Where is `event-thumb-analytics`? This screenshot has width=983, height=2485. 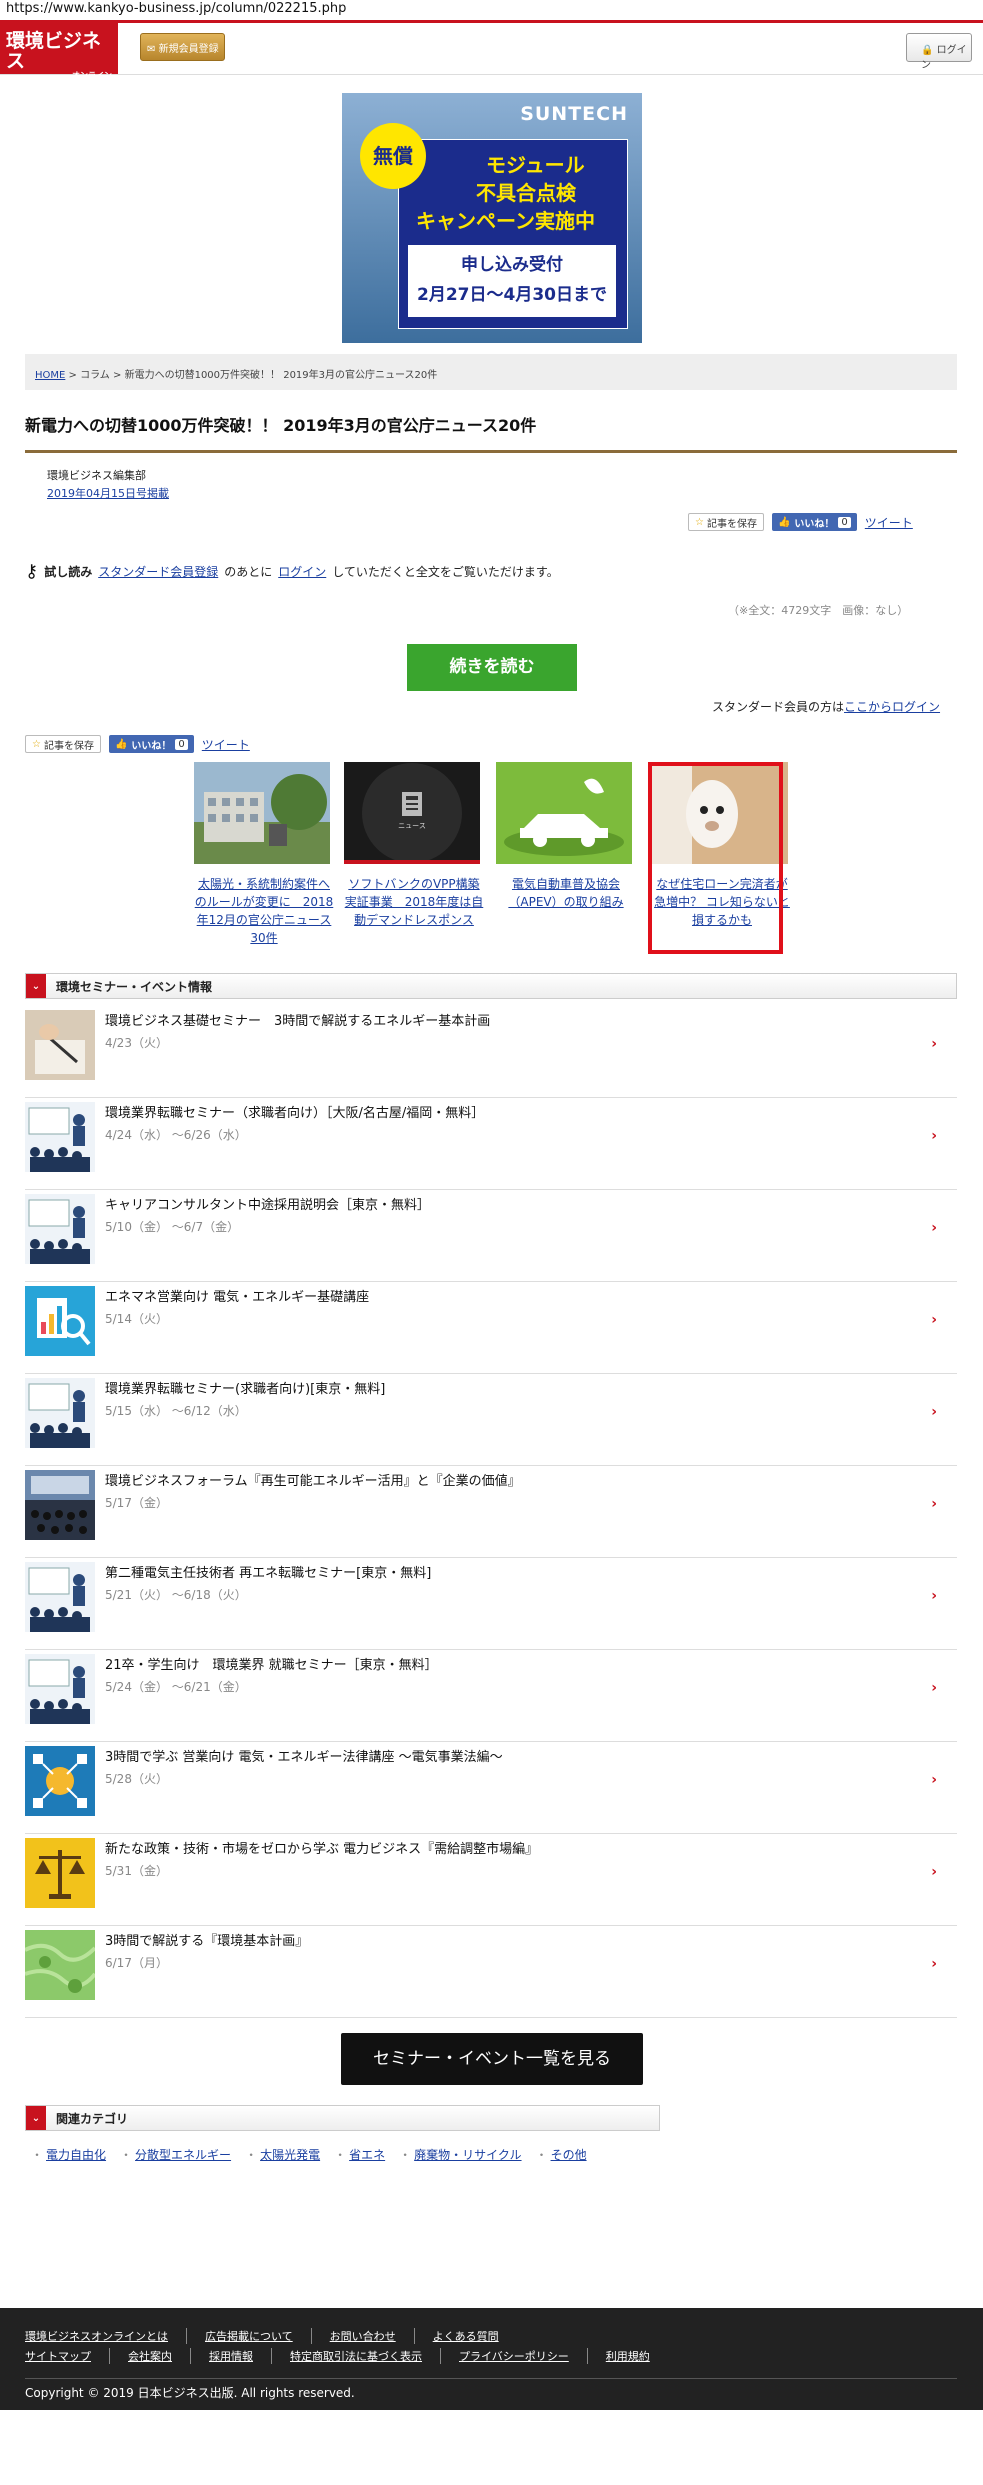
event-thumb-analytics is located at coordinates (60, 1321).